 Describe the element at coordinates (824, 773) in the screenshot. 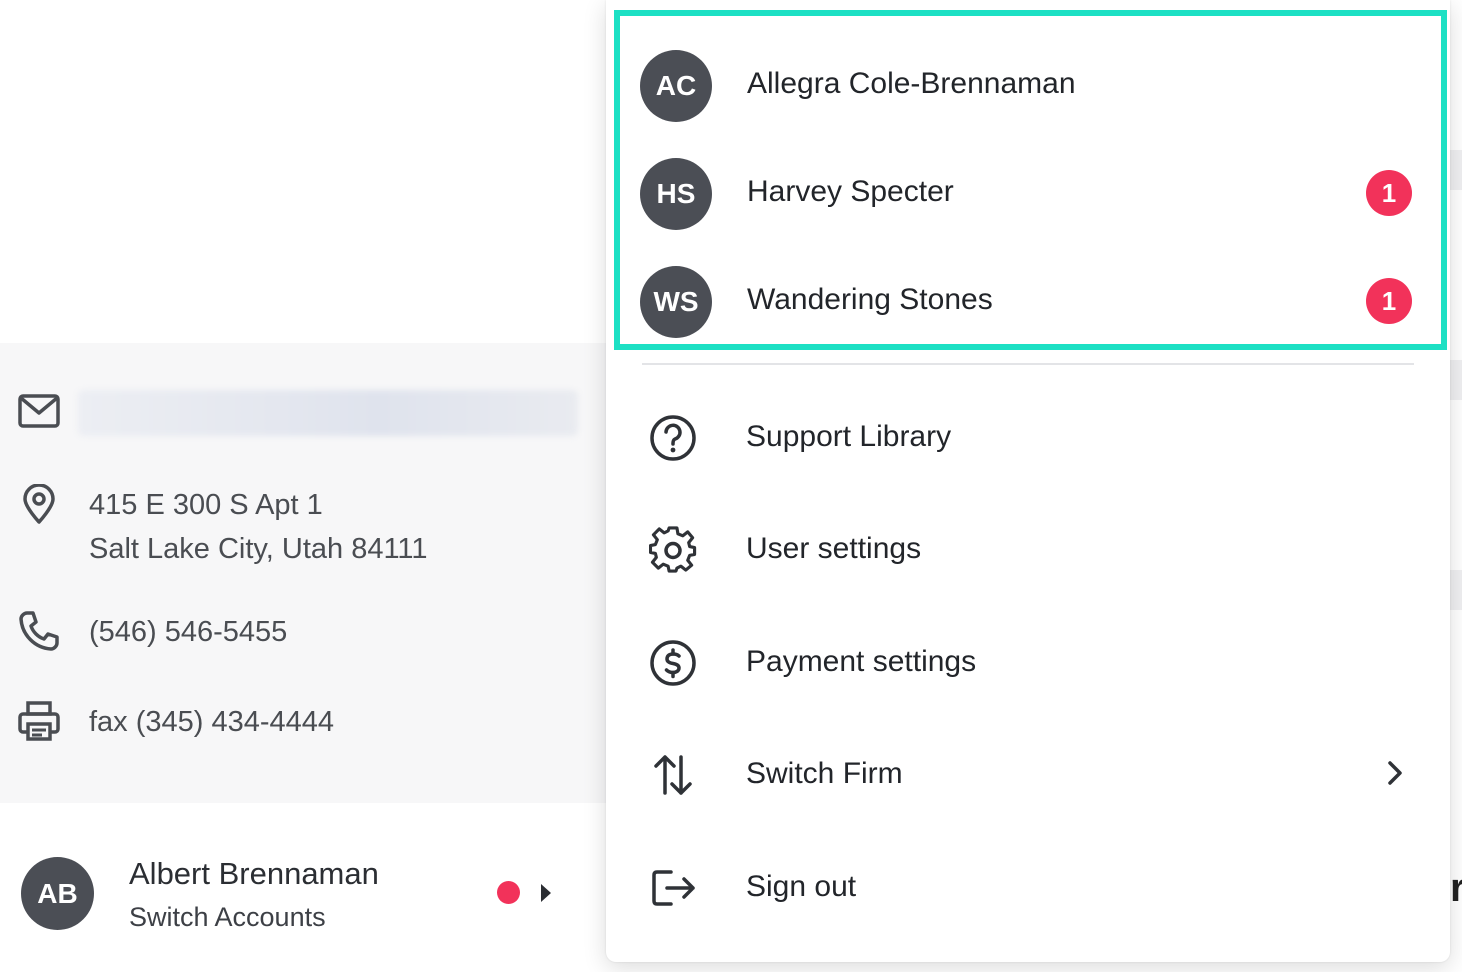

I see `menu-item-label: Switch Firm` at that location.